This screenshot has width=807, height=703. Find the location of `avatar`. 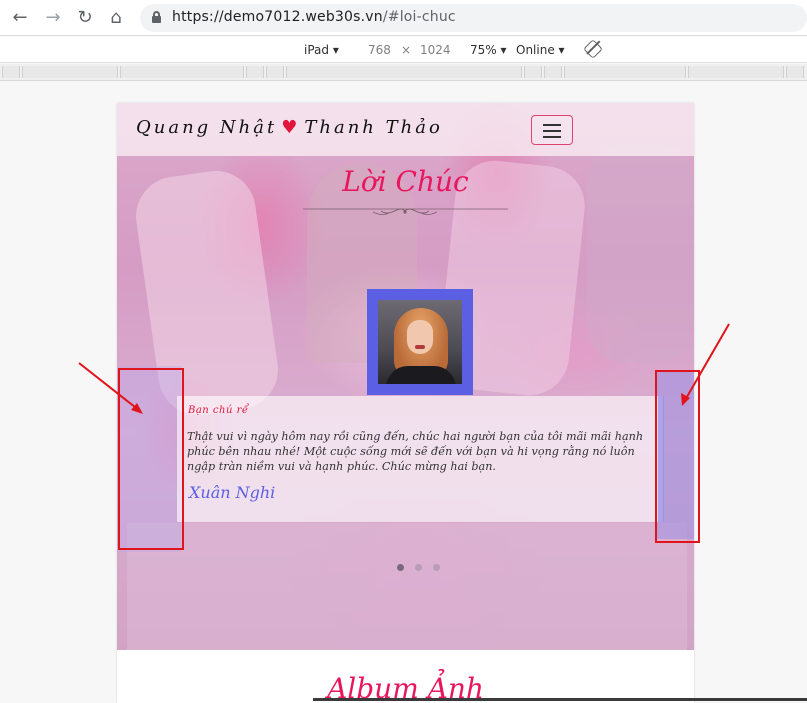

avatar is located at coordinates (420, 342).